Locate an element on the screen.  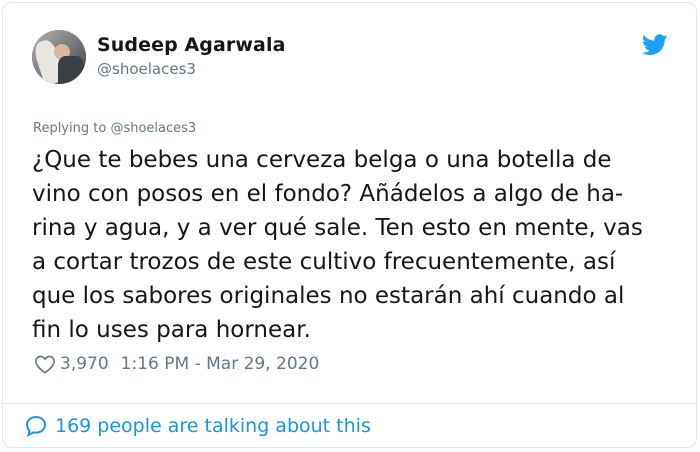
like-count: 3,970 is located at coordinates (84, 364).